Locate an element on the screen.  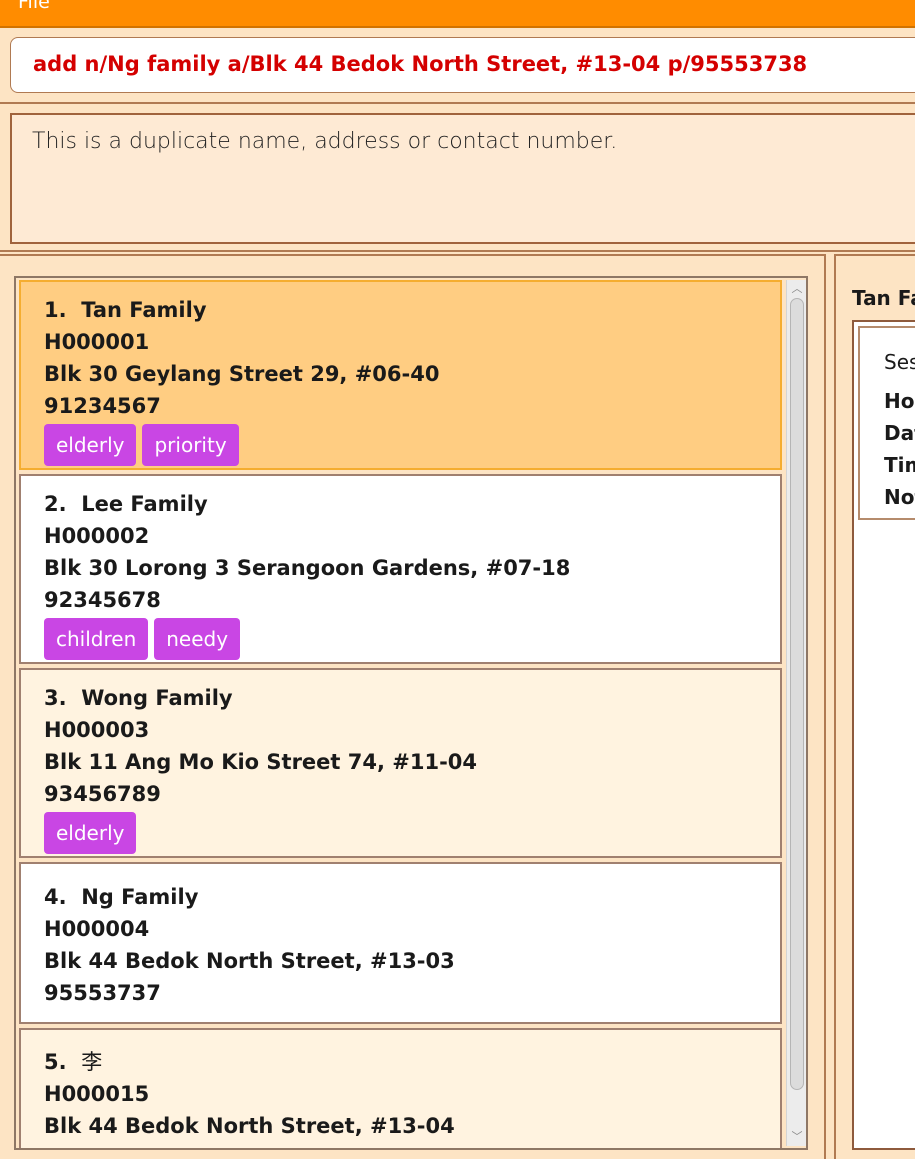
household-phone: 92345678 is located at coordinates (102, 600).